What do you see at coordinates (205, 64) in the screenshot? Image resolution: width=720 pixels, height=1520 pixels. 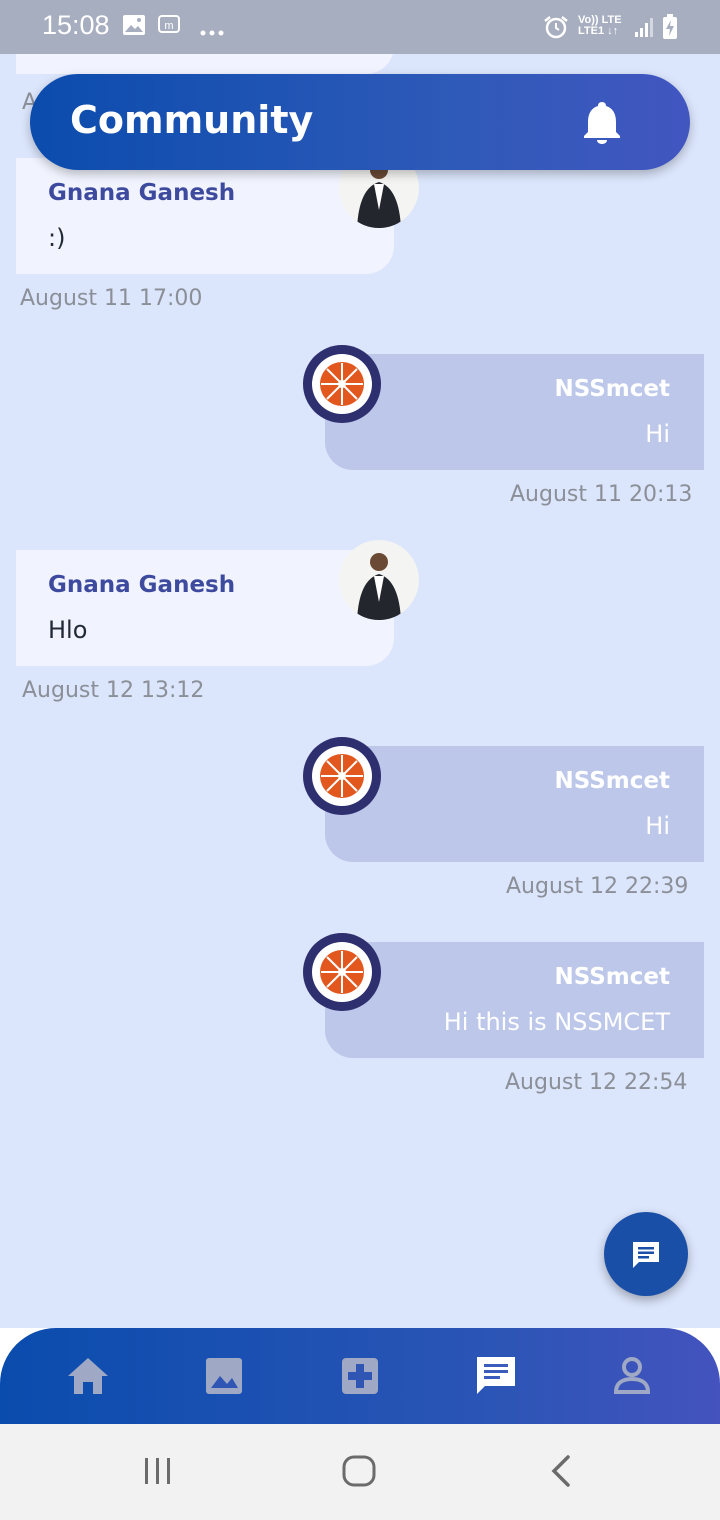 I see `message-bubble-partial` at bounding box center [205, 64].